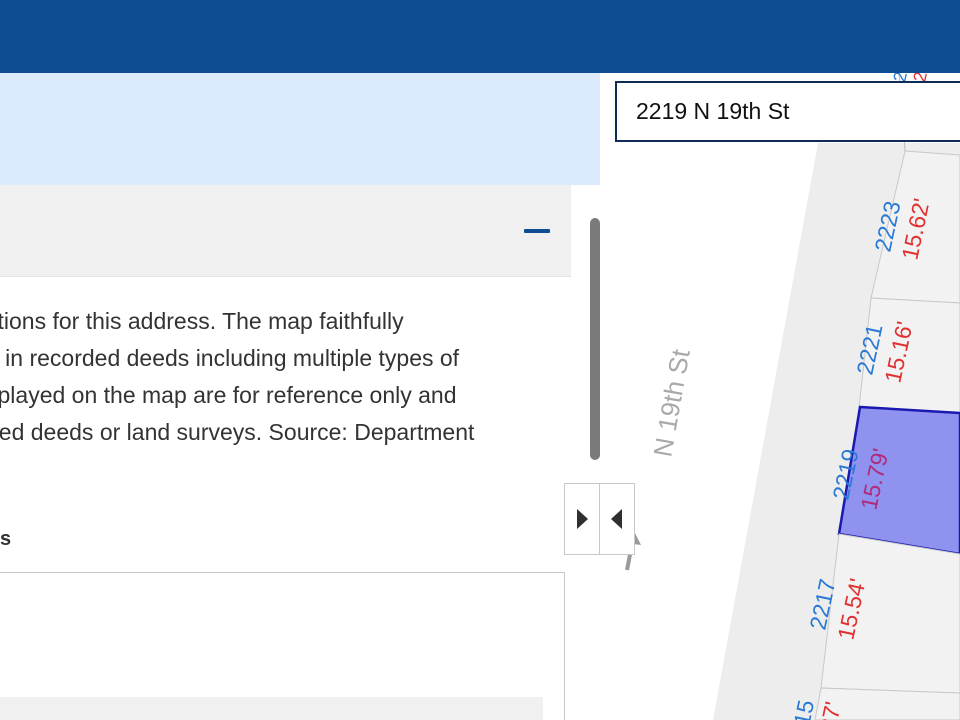  I want to click on play-right-icon, so click(582, 519).